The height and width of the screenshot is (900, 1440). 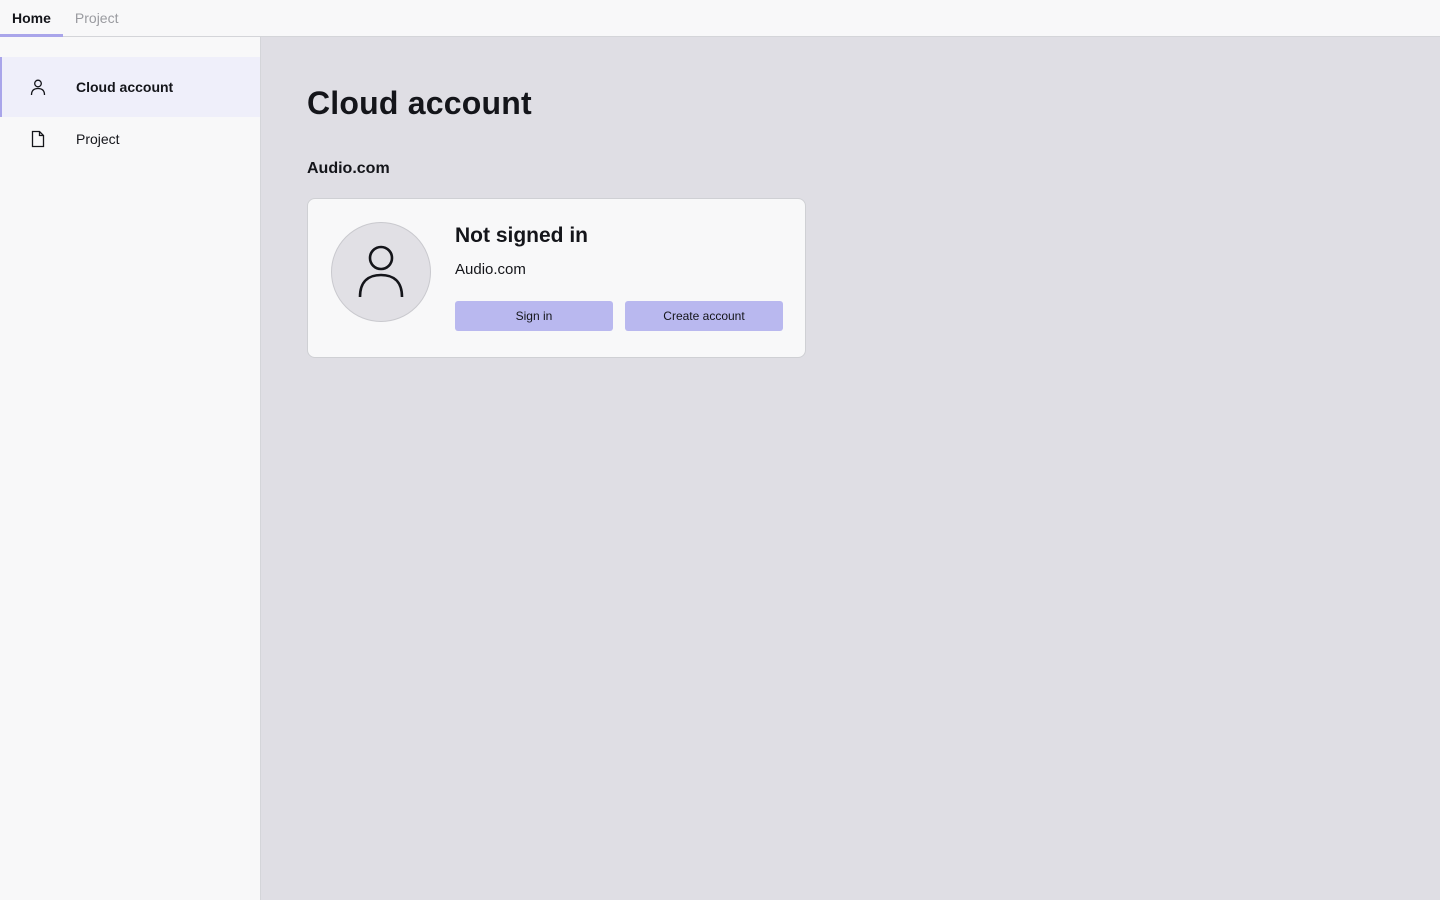 I want to click on tab-home: Home, so click(x=31, y=18).